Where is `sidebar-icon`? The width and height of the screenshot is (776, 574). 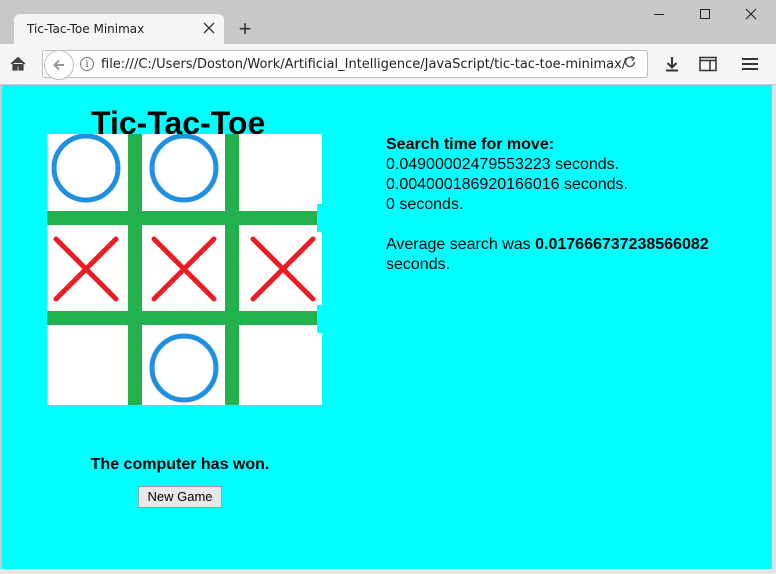 sidebar-icon is located at coordinates (708, 64).